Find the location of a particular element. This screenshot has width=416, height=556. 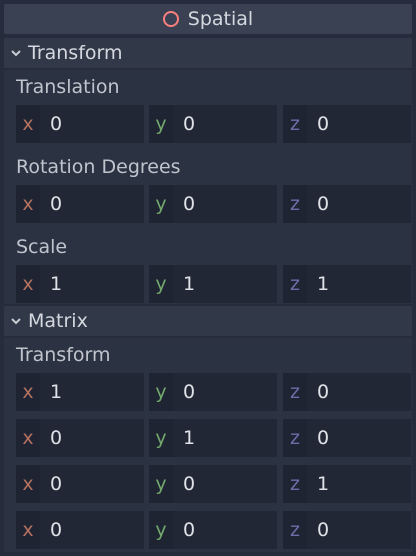

matrix-row2-y-field: y 1 is located at coordinates (213, 438).